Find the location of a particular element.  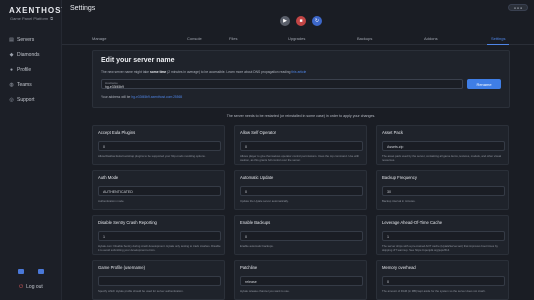

support-icon: ◎ is located at coordinates (11, 99).